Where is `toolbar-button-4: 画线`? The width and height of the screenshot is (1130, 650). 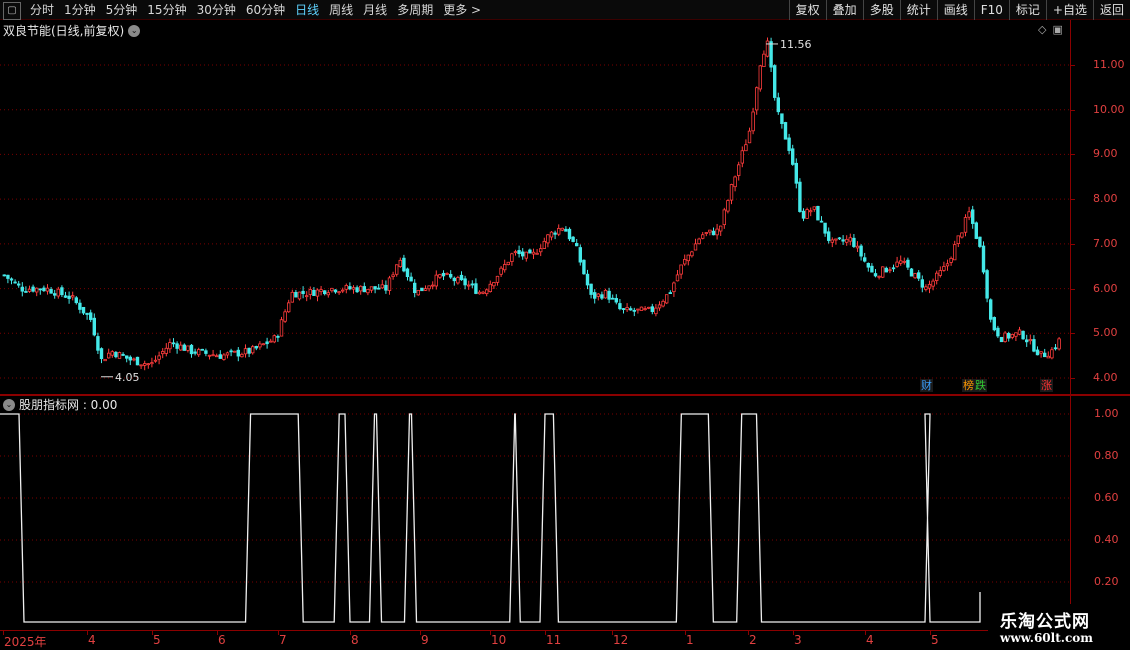
toolbar-button-4: 画线 is located at coordinates (955, 10).